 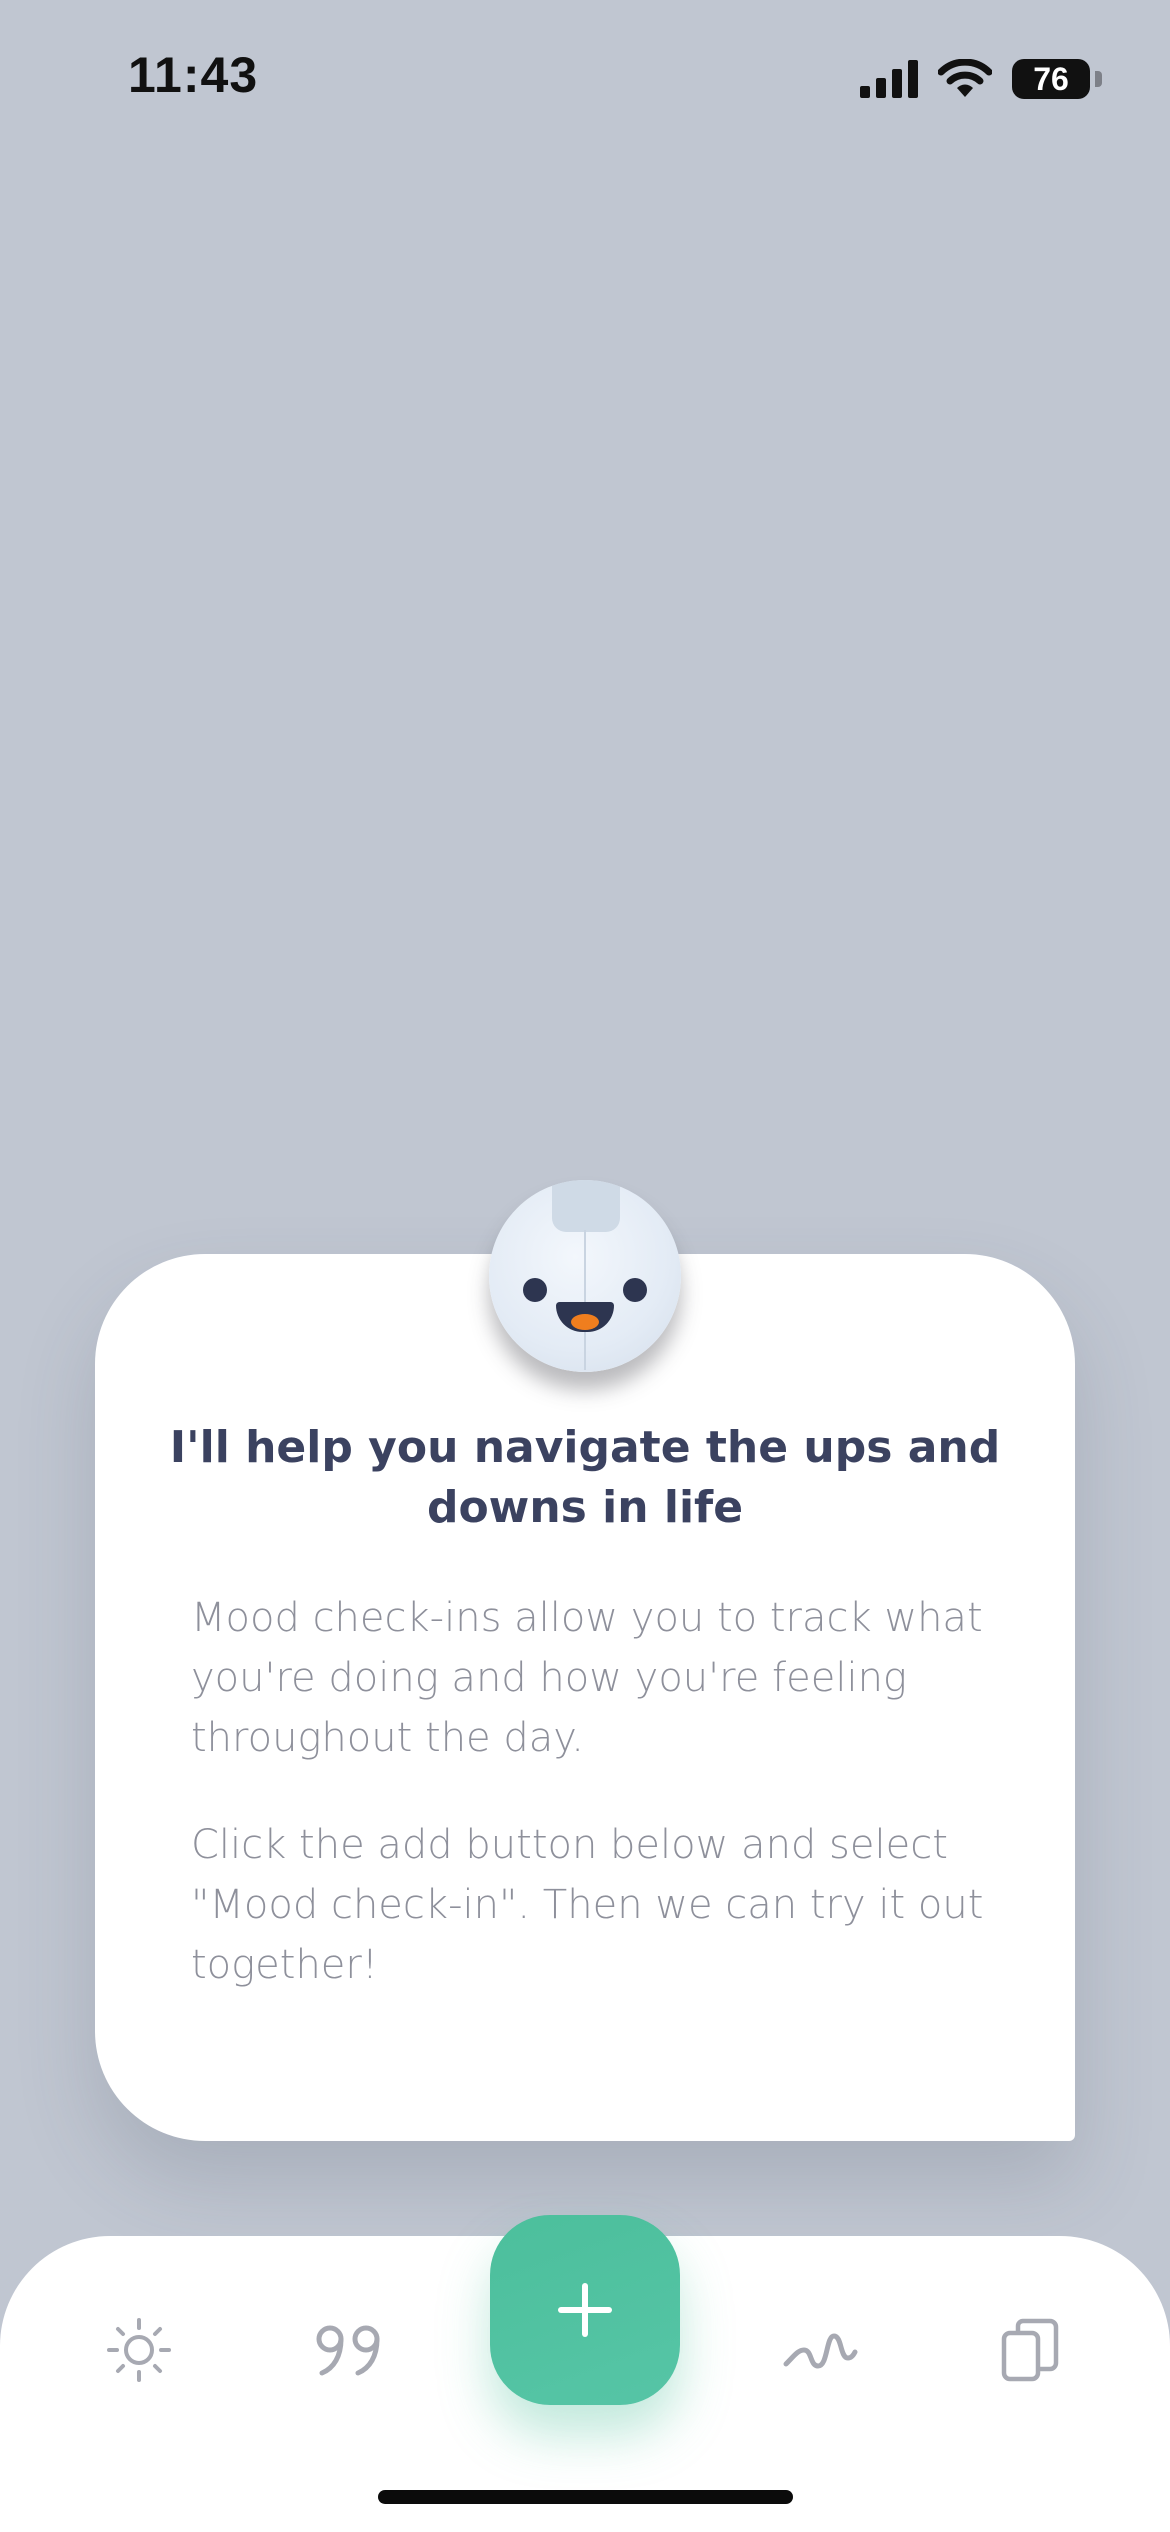 I want to click on mascot-tongue, so click(x=585, y=1322).